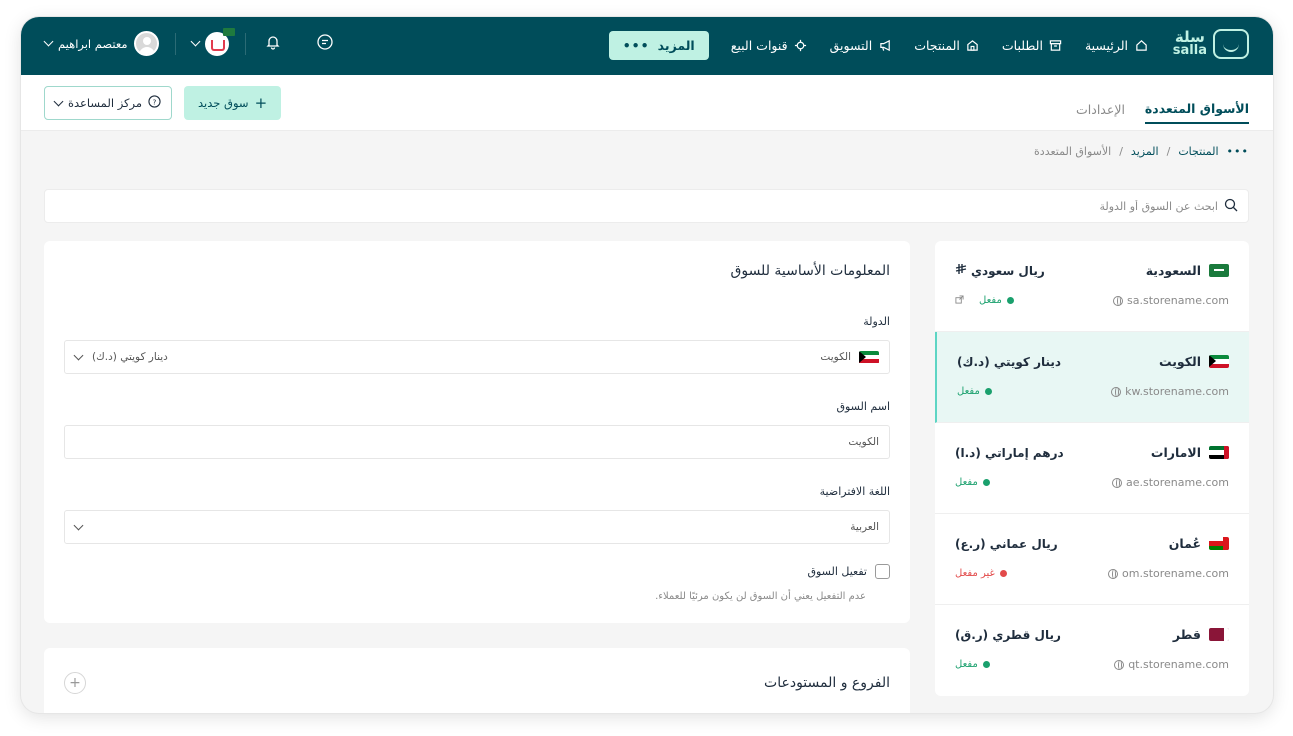 The image size is (1293, 736). I want to click on add-branch-button: +, so click(75, 683).